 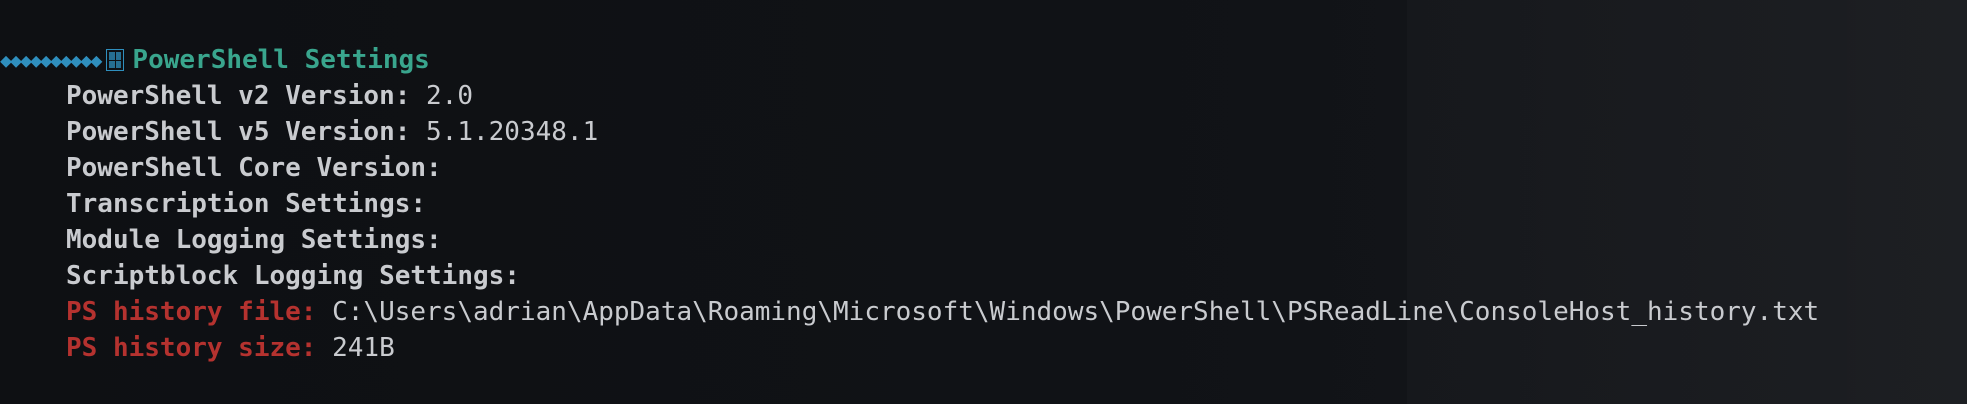 I want to click on powershell-v5-version-line: PowerShell v5 Version: 5.1.20348.1, so click(x=332, y=132).